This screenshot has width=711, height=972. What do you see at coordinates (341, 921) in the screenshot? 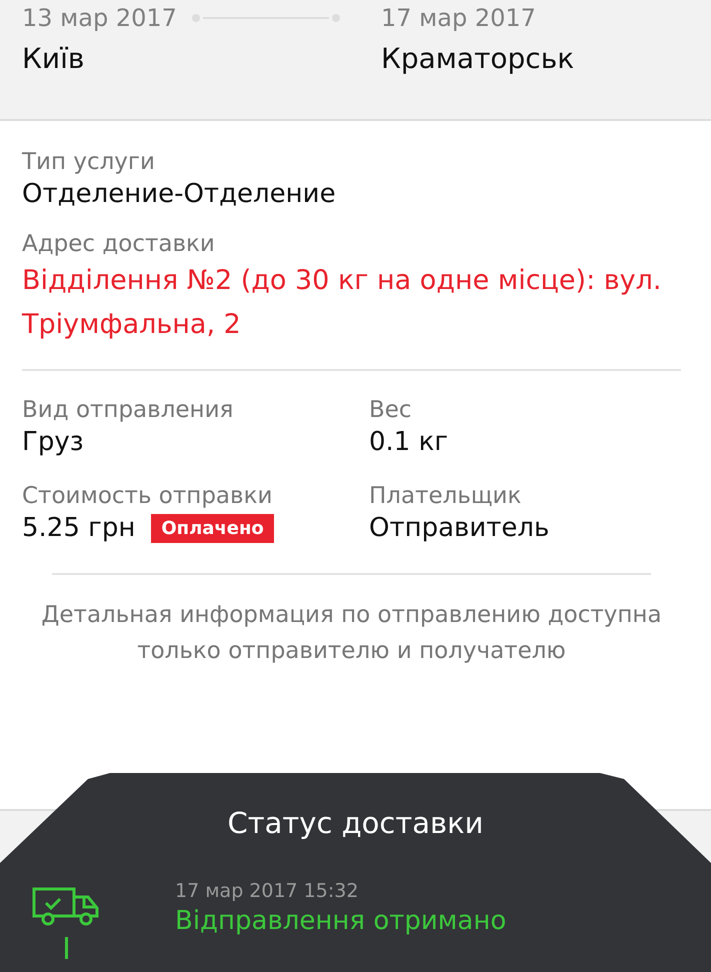
I see `event-status: Відправлення отримано` at bounding box center [341, 921].